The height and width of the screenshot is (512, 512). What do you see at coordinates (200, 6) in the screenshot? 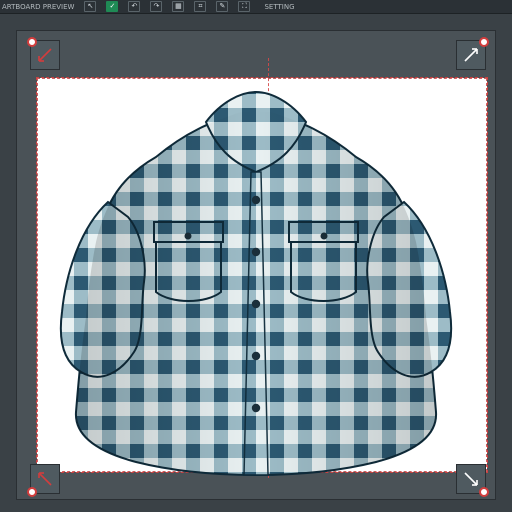
I see `crop-icon: ⌗` at bounding box center [200, 6].